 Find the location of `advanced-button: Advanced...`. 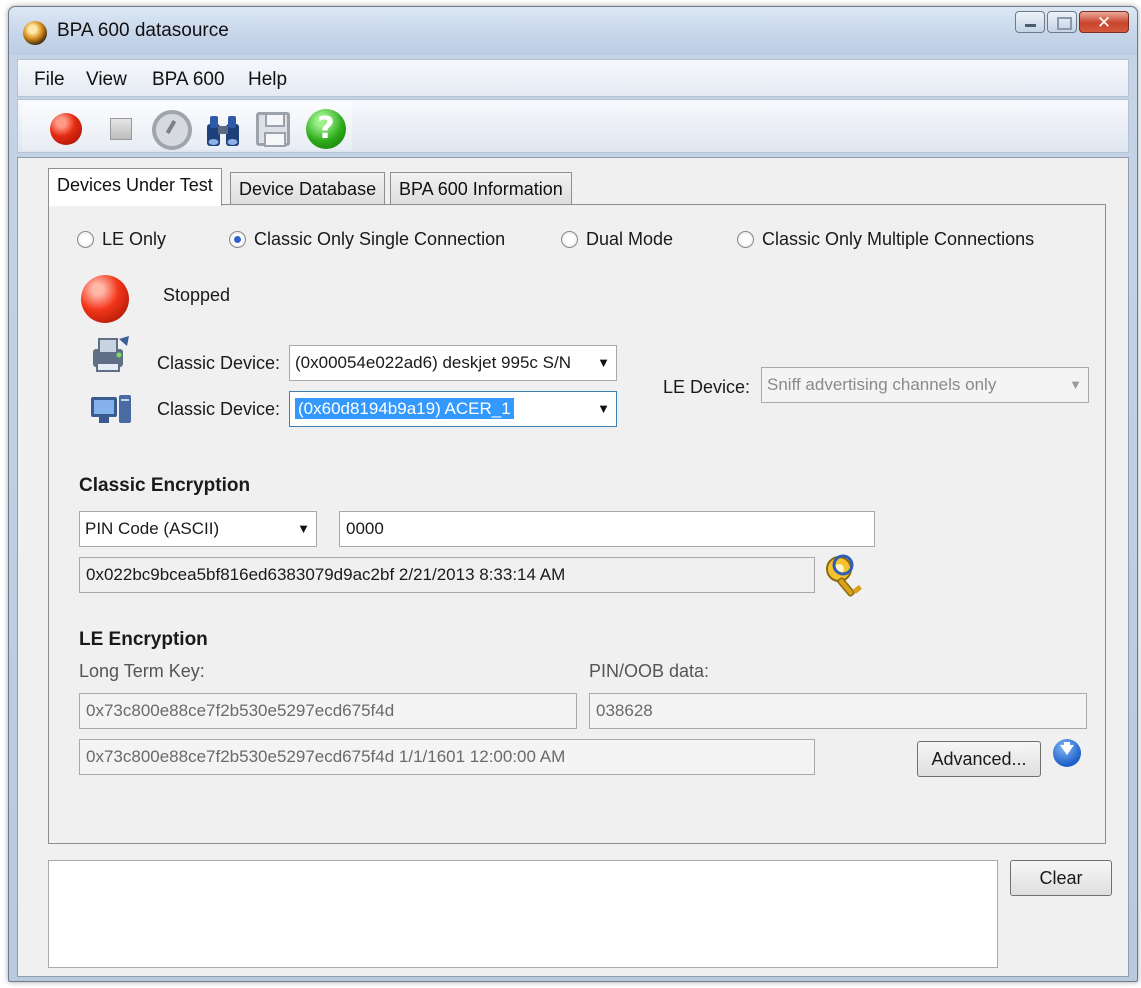

advanced-button: Advanced... is located at coordinates (979, 759).